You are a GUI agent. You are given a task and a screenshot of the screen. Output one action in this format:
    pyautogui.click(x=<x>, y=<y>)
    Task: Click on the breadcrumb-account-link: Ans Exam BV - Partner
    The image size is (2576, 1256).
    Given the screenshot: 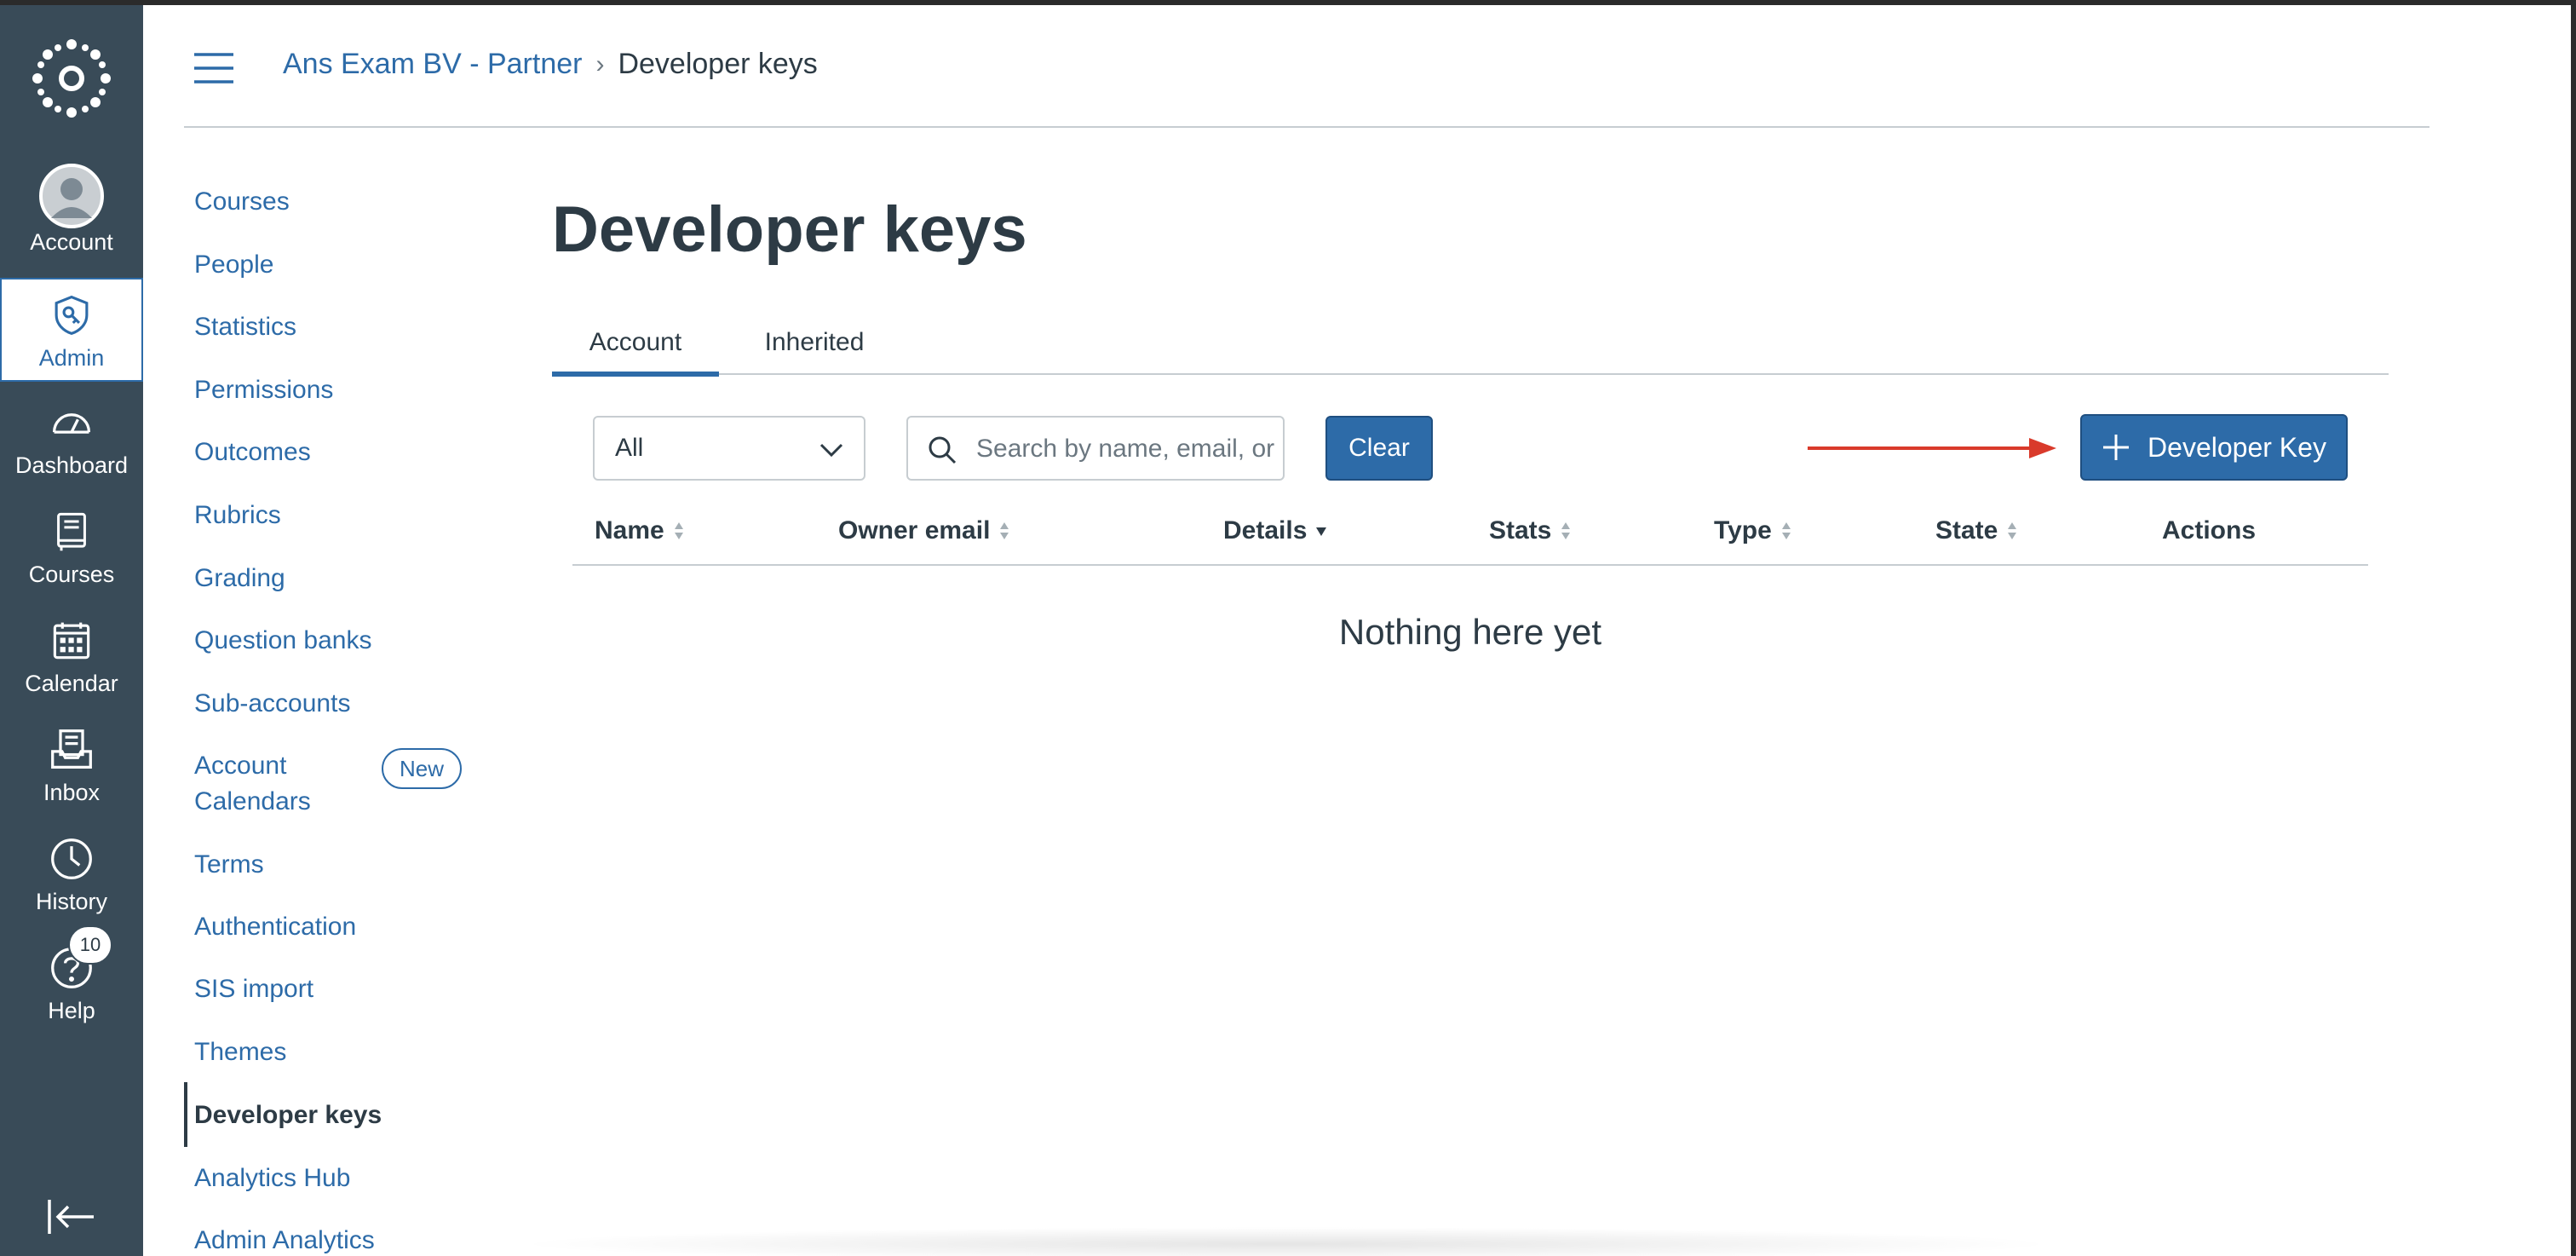 What is the action you would take?
    pyautogui.click(x=433, y=64)
    